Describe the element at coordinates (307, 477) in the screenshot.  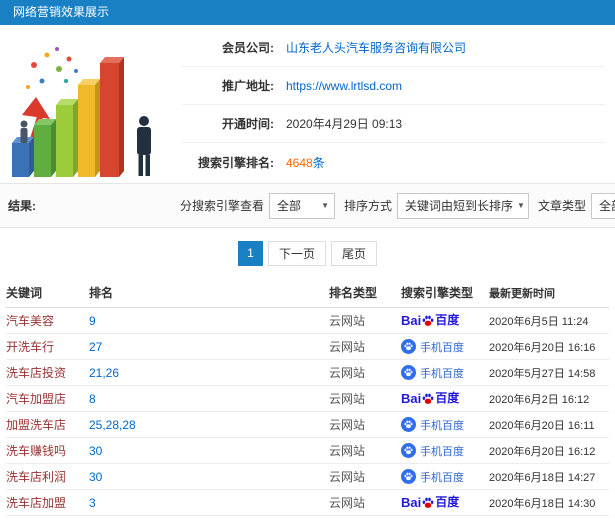
I see `table-row: 洗车店利润 30 云网站 手机百度 2020年6月18日 14:27` at that location.